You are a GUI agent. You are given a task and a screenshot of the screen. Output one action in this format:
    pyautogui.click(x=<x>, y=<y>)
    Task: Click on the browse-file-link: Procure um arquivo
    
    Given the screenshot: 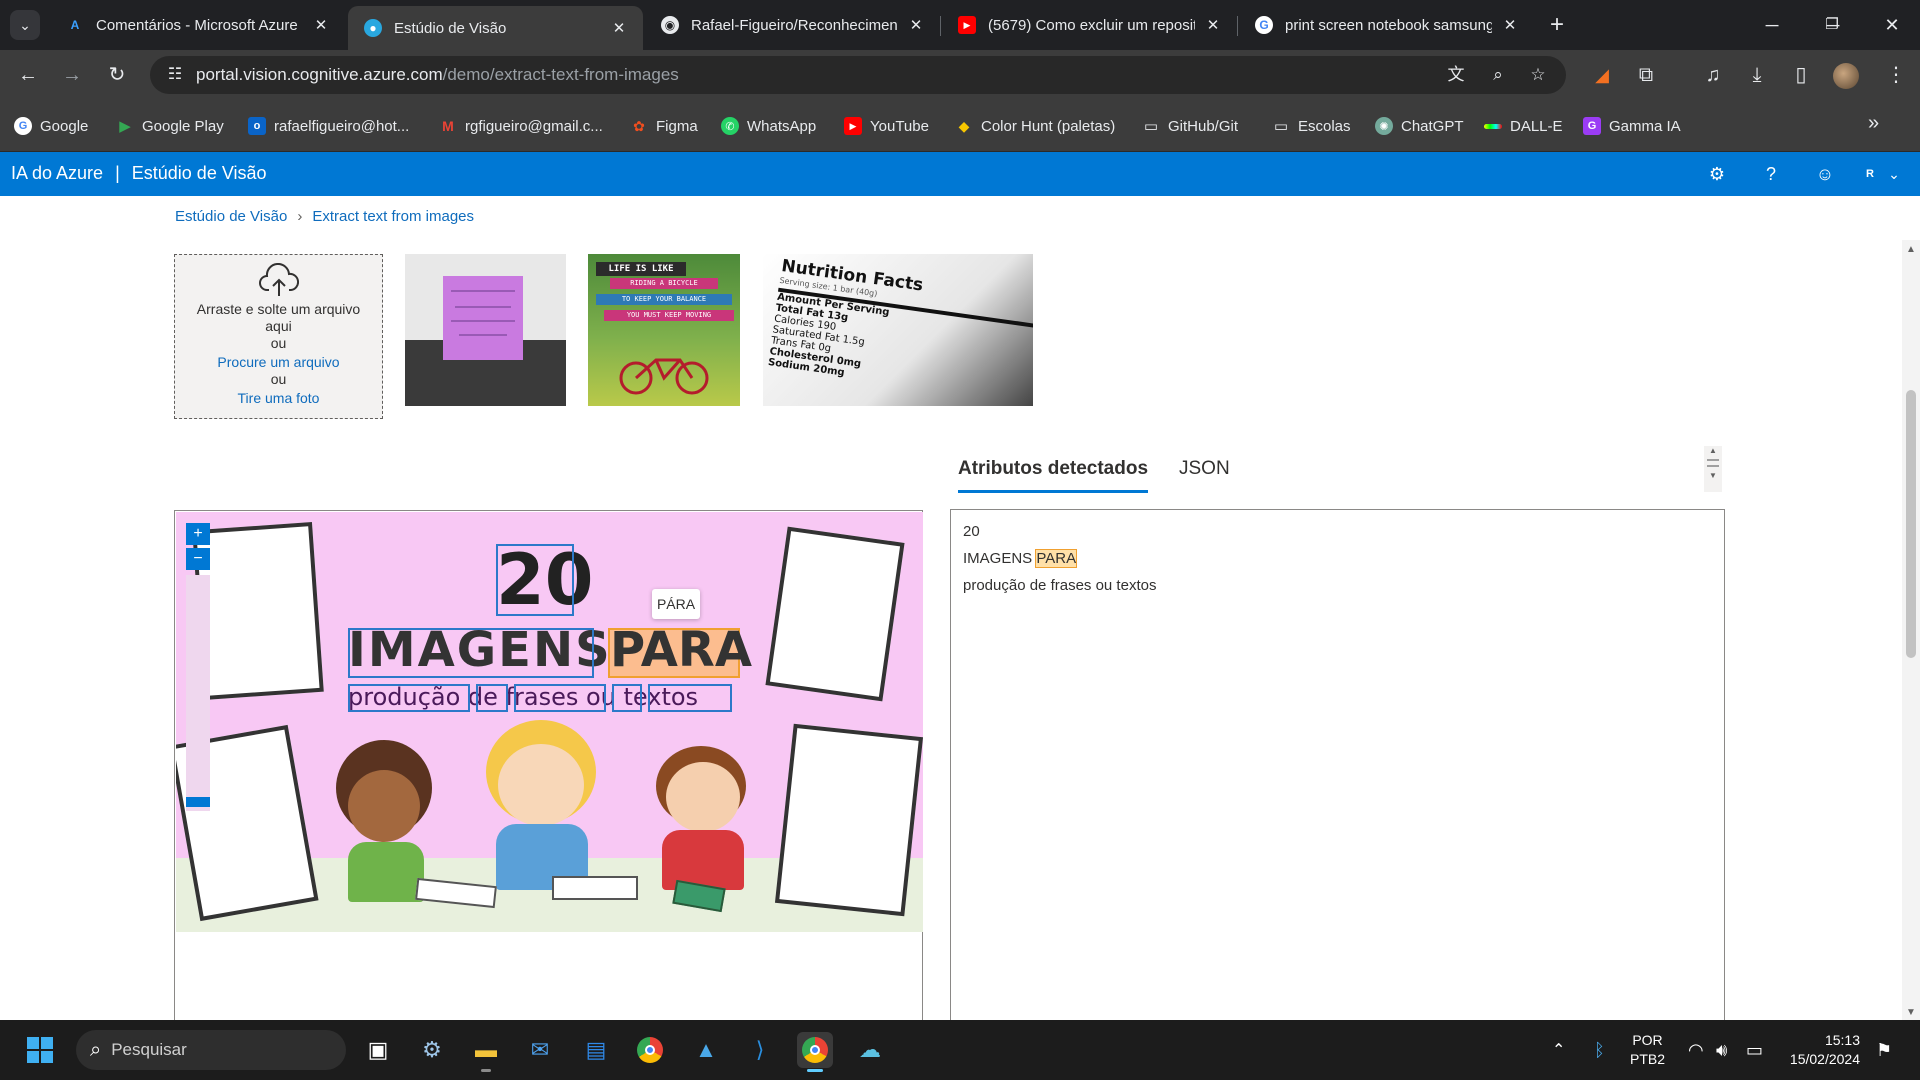 What is the action you would take?
    pyautogui.click(x=278, y=362)
    